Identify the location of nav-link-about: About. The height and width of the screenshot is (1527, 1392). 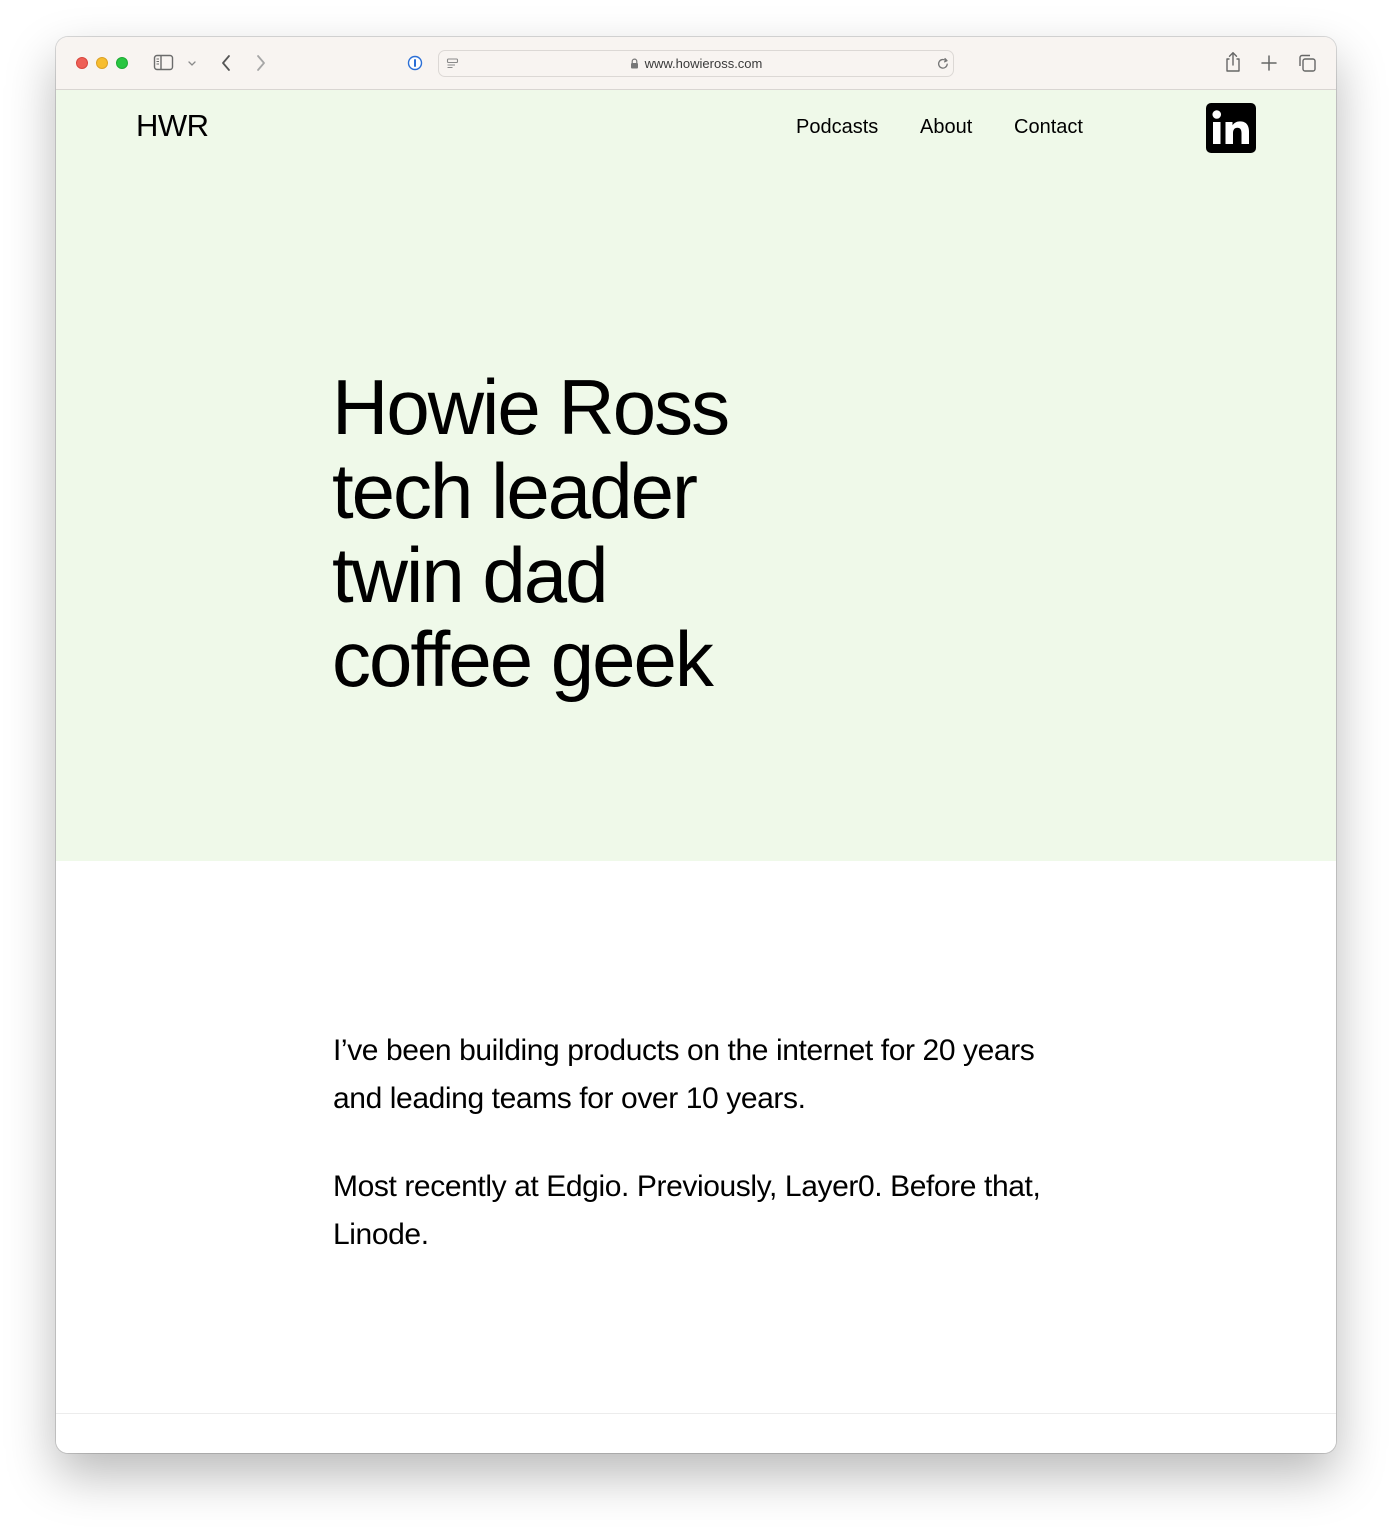
(946, 127).